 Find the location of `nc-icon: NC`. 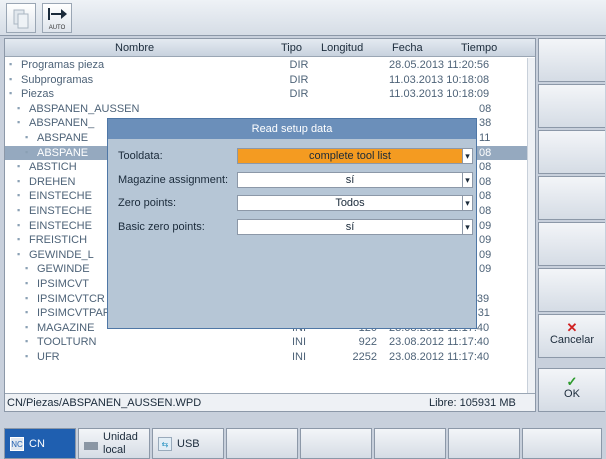

nc-icon: NC is located at coordinates (17, 444).